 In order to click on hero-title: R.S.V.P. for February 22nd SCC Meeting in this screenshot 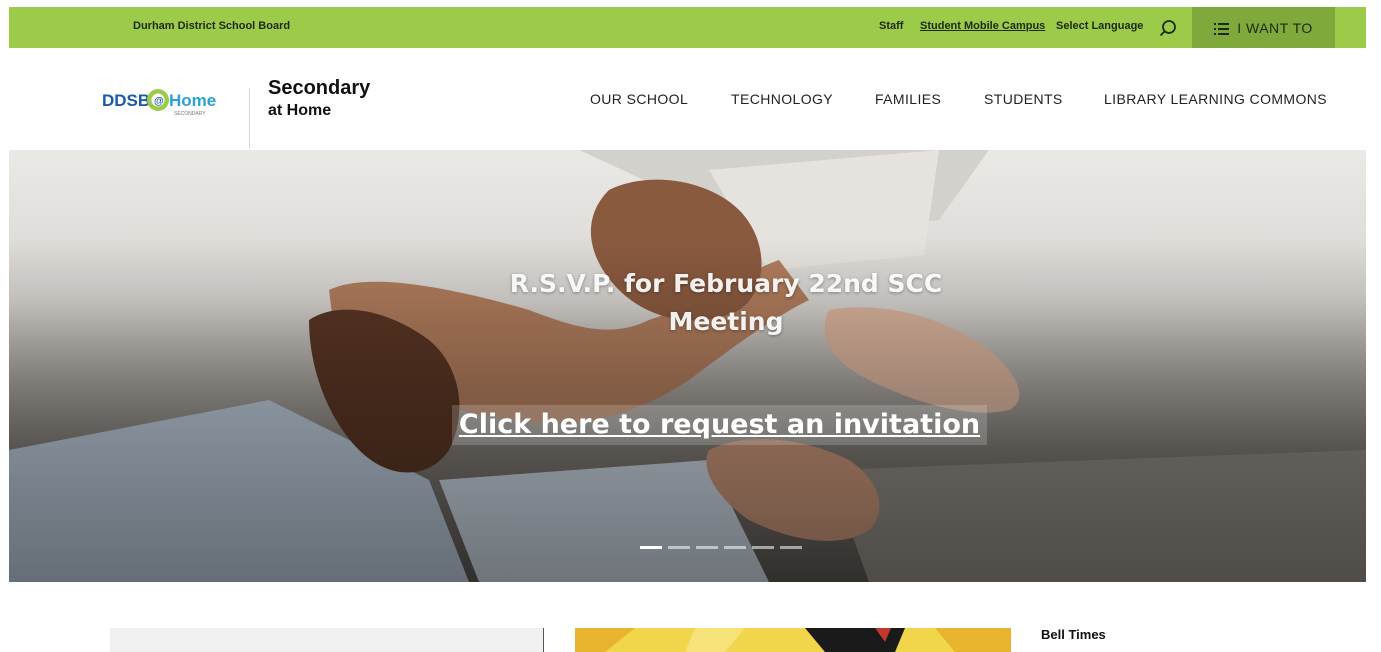, I will do `click(726, 302)`.